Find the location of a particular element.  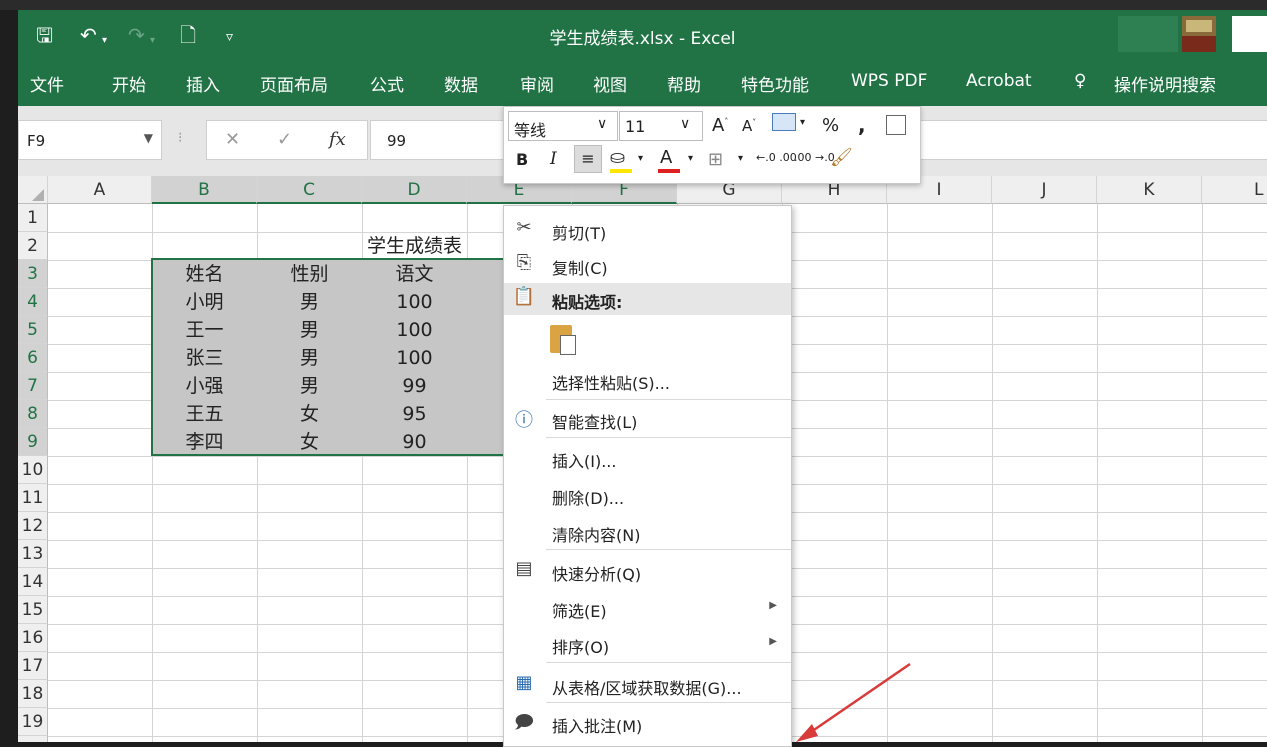

insert-function-icon: fx is located at coordinates (337, 139).